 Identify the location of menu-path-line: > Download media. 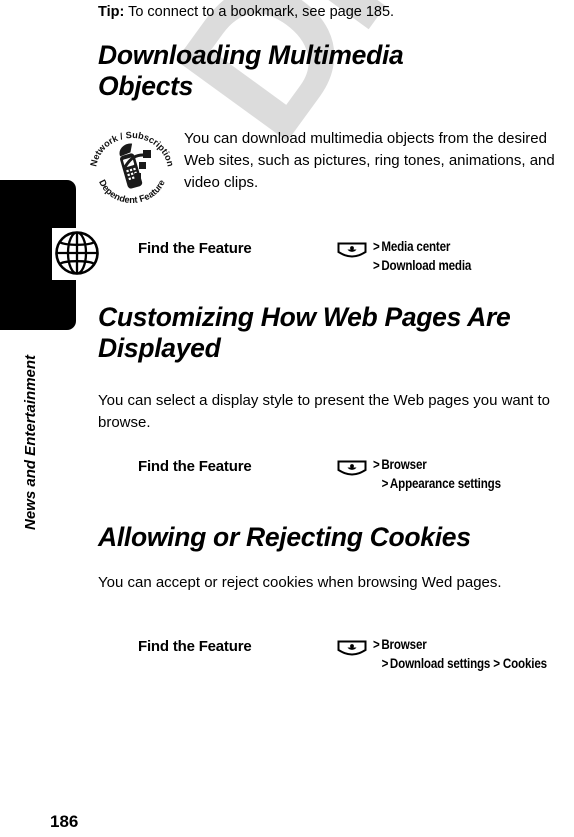
(459, 265).